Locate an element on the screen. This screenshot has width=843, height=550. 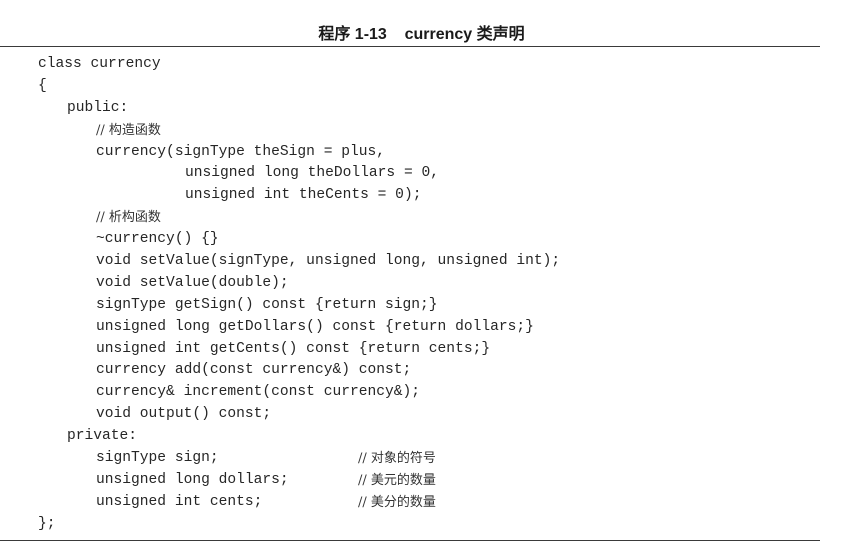
code-comment: // 析构函数 is located at coordinates (128, 218).